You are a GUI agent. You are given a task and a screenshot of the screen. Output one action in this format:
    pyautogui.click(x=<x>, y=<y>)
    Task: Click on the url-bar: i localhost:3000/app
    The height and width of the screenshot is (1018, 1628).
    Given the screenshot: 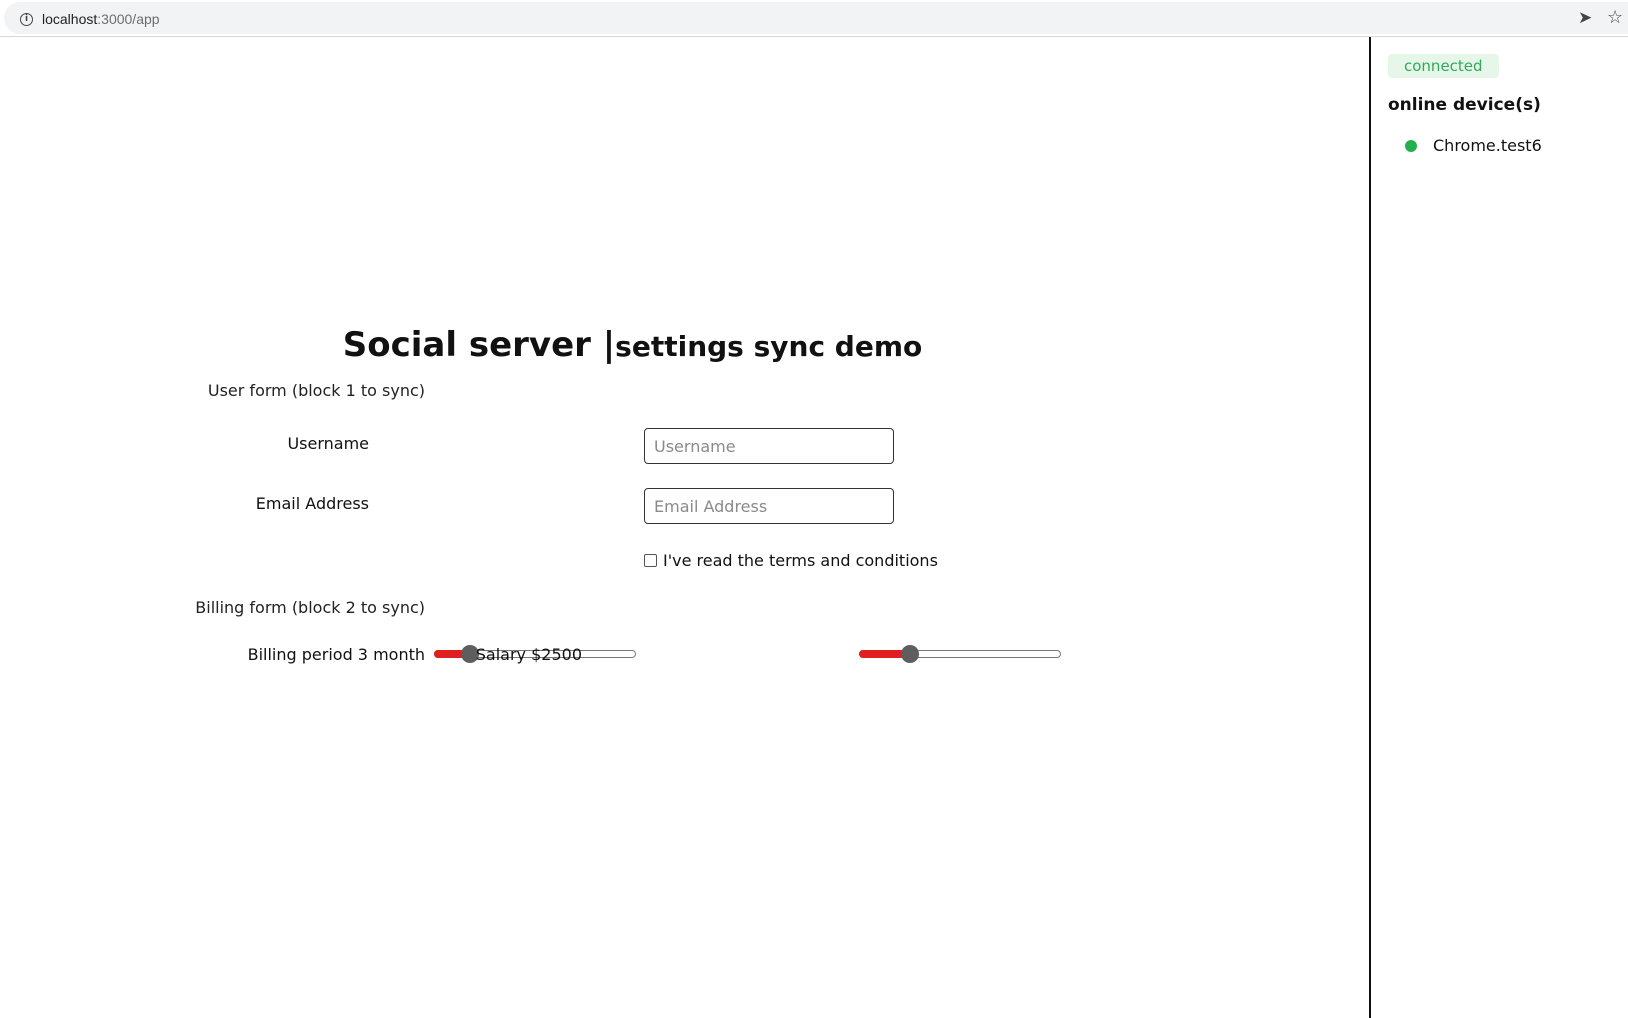 What is the action you would take?
    pyautogui.click(x=816, y=18)
    